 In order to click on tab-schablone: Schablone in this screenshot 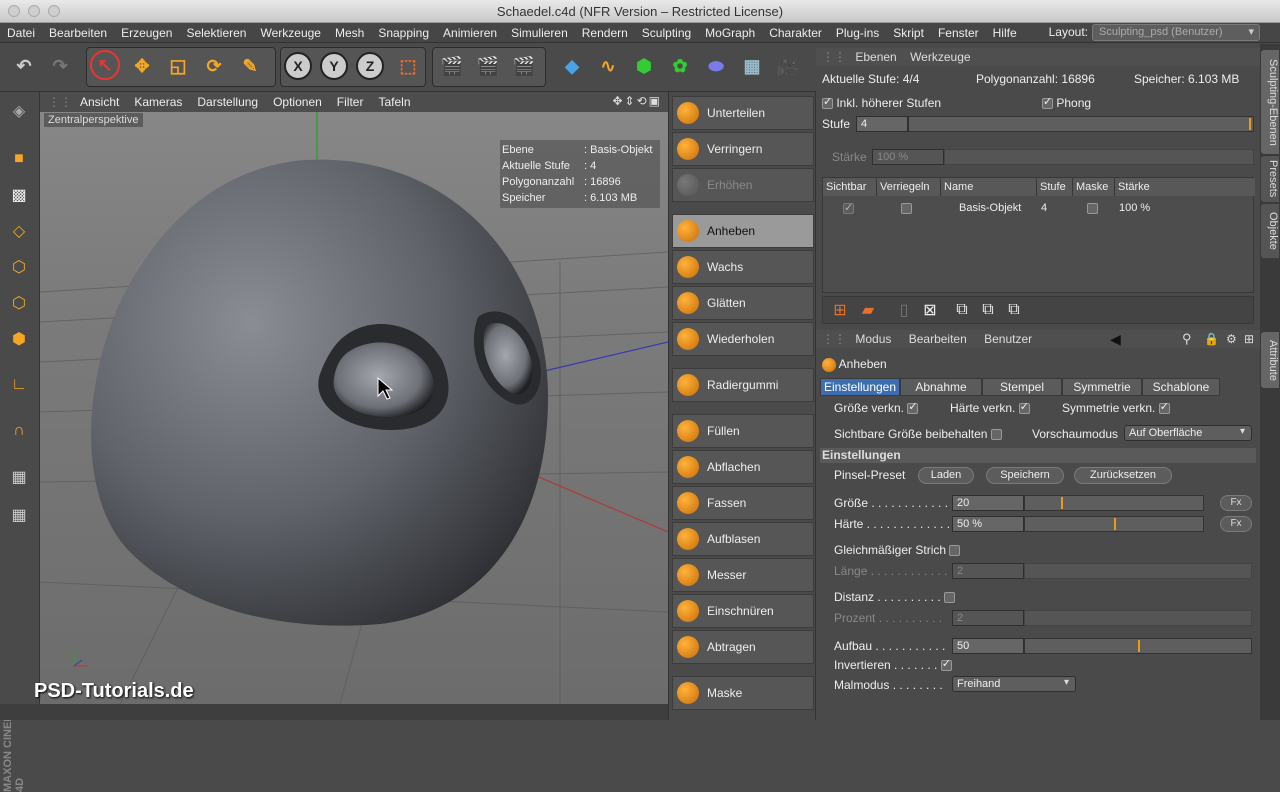, I will do `click(1181, 387)`.